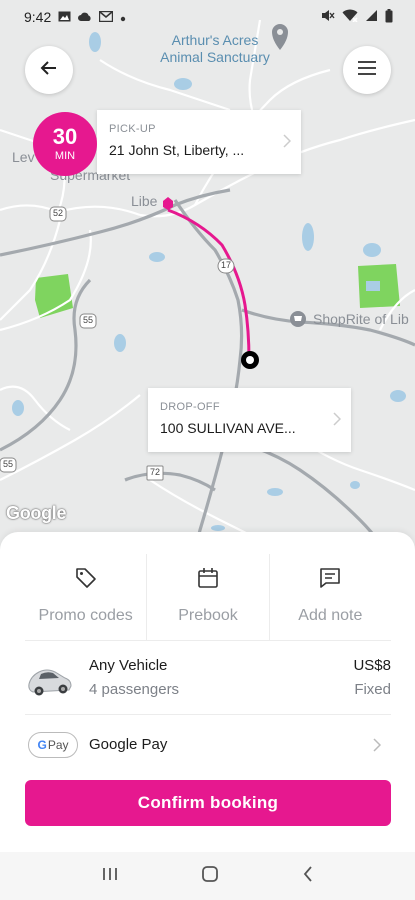 This screenshot has height=900, width=415. I want to click on pickup-caption: PICK-UP, so click(132, 129).